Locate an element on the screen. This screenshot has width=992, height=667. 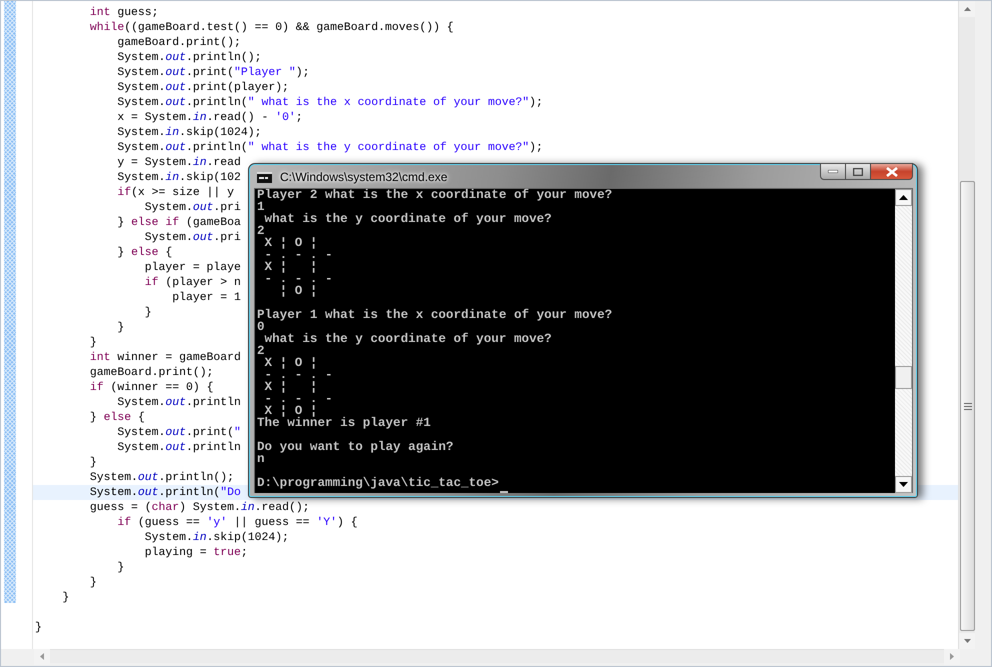
code-line: if(x >= size || y is located at coordinates (175, 192).